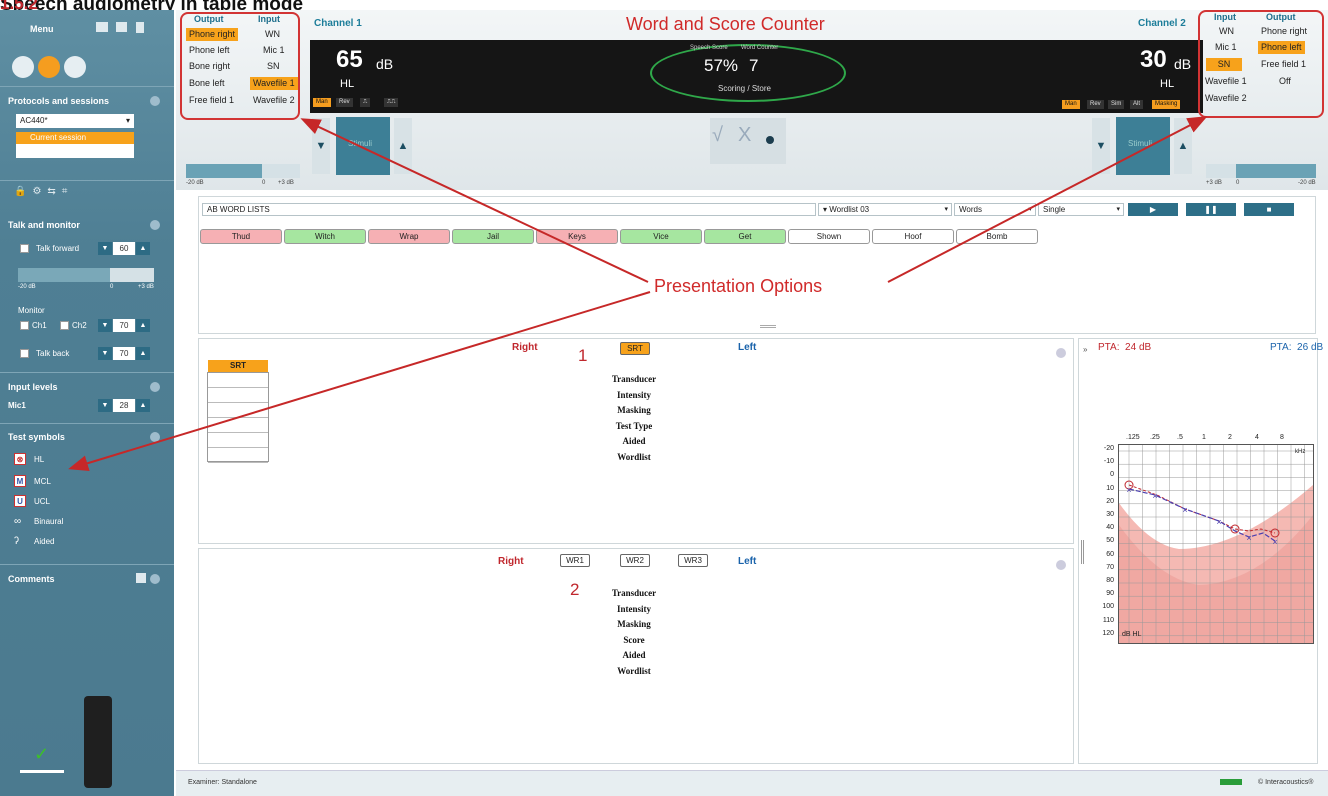  Describe the element at coordinates (997, 236) in the screenshot. I see `word-button: Bomb` at that location.